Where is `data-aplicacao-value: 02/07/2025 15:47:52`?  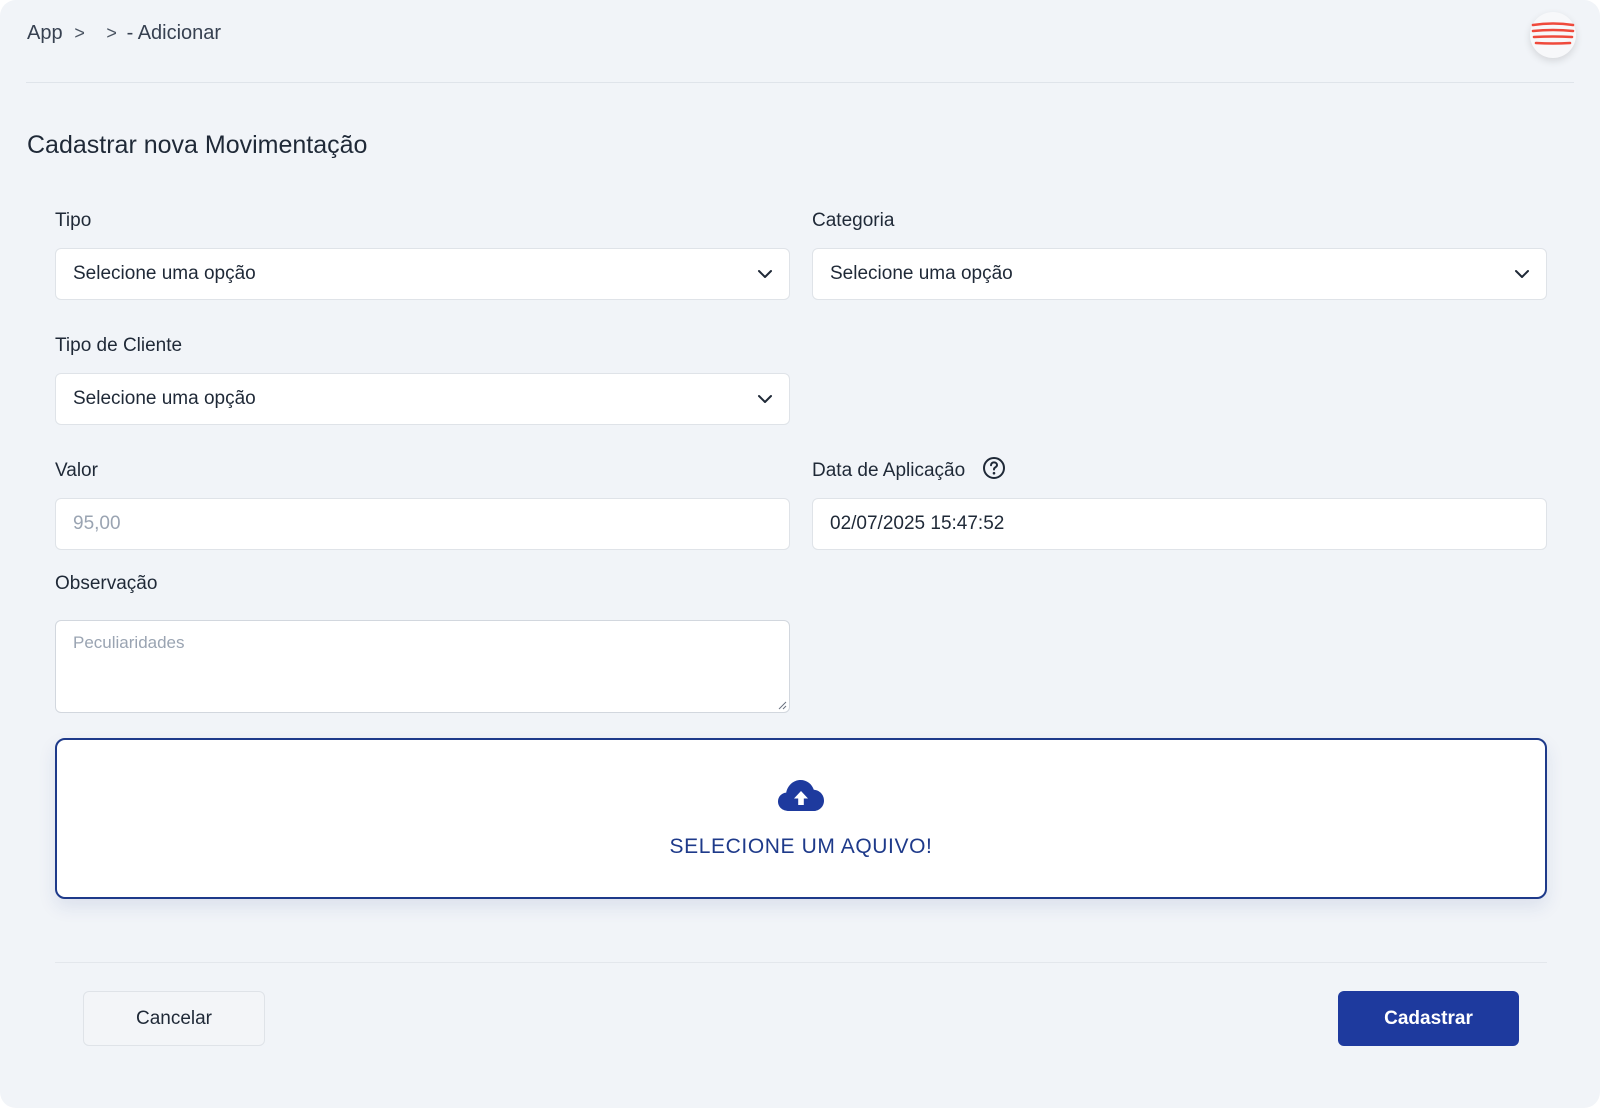 data-aplicacao-value: 02/07/2025 15:47:52 is located at coordinates (917, 523).